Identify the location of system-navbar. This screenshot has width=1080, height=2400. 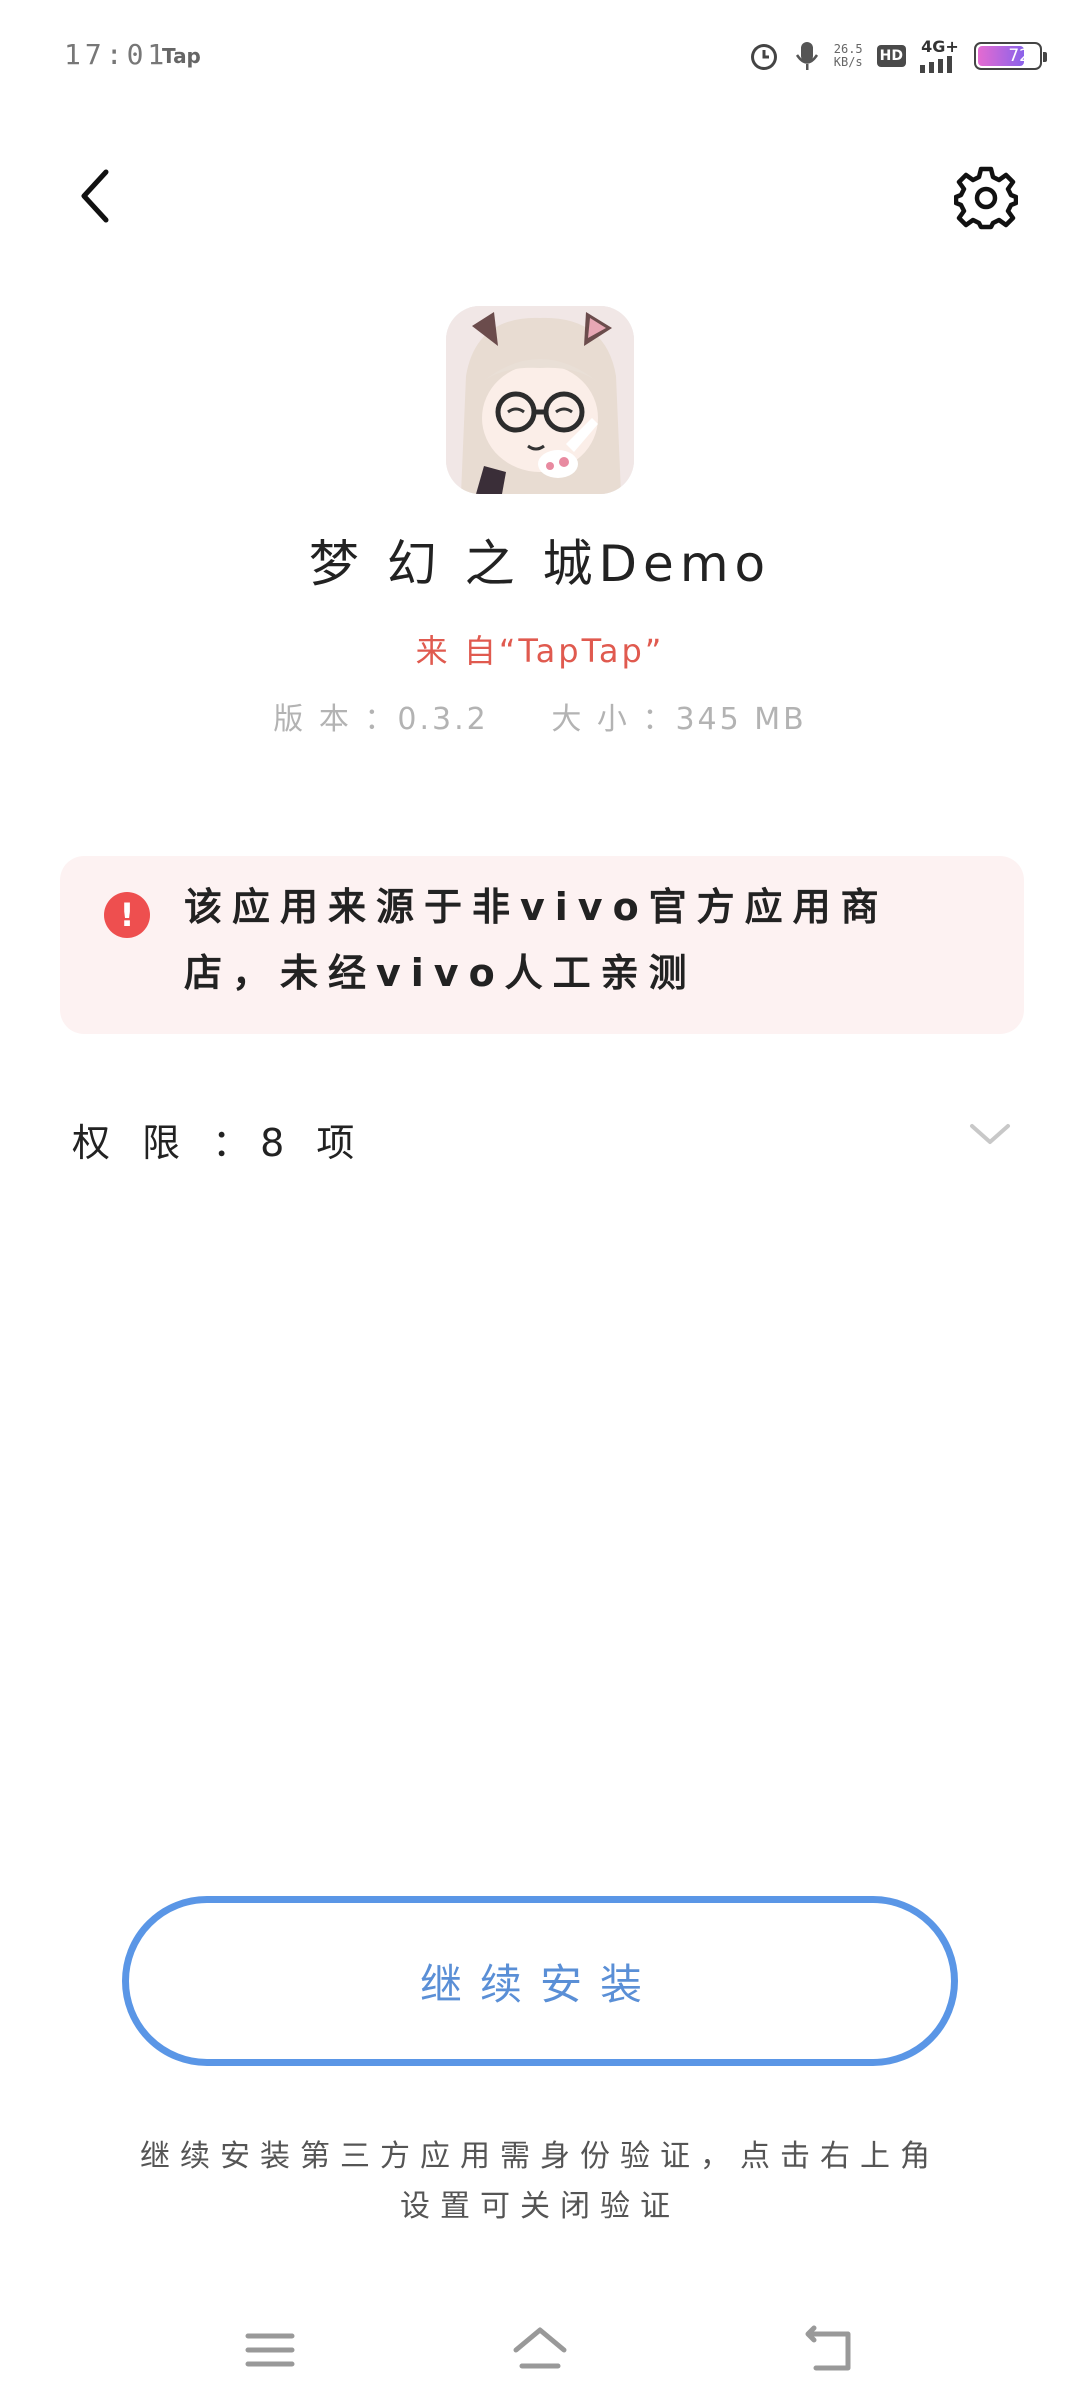
(540, 2350).